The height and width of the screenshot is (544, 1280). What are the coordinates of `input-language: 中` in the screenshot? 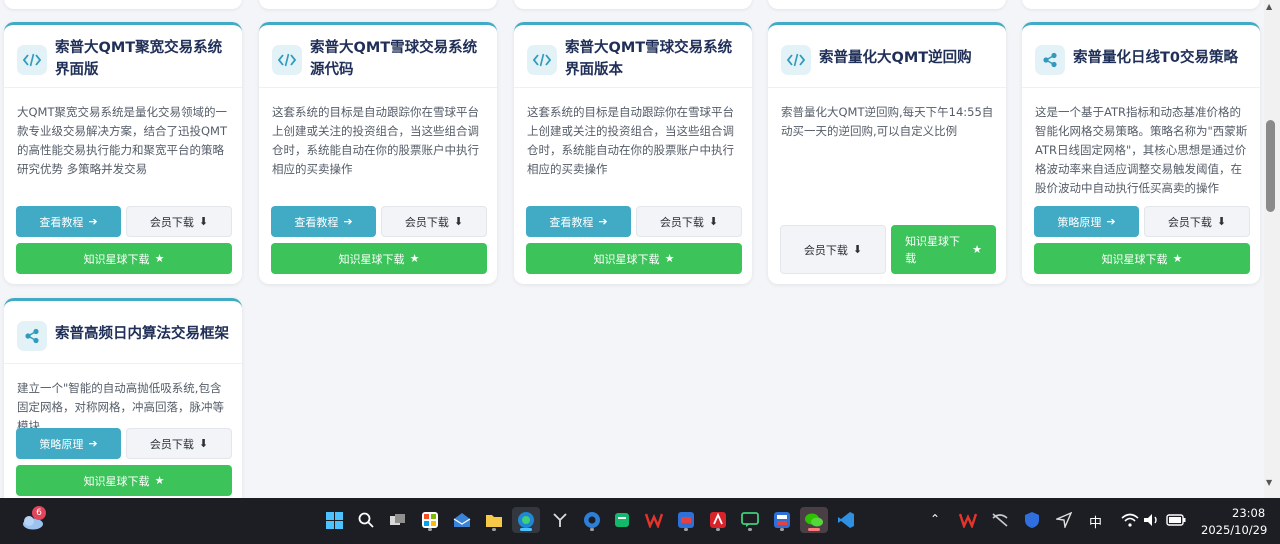 It's located at (1095, 521).